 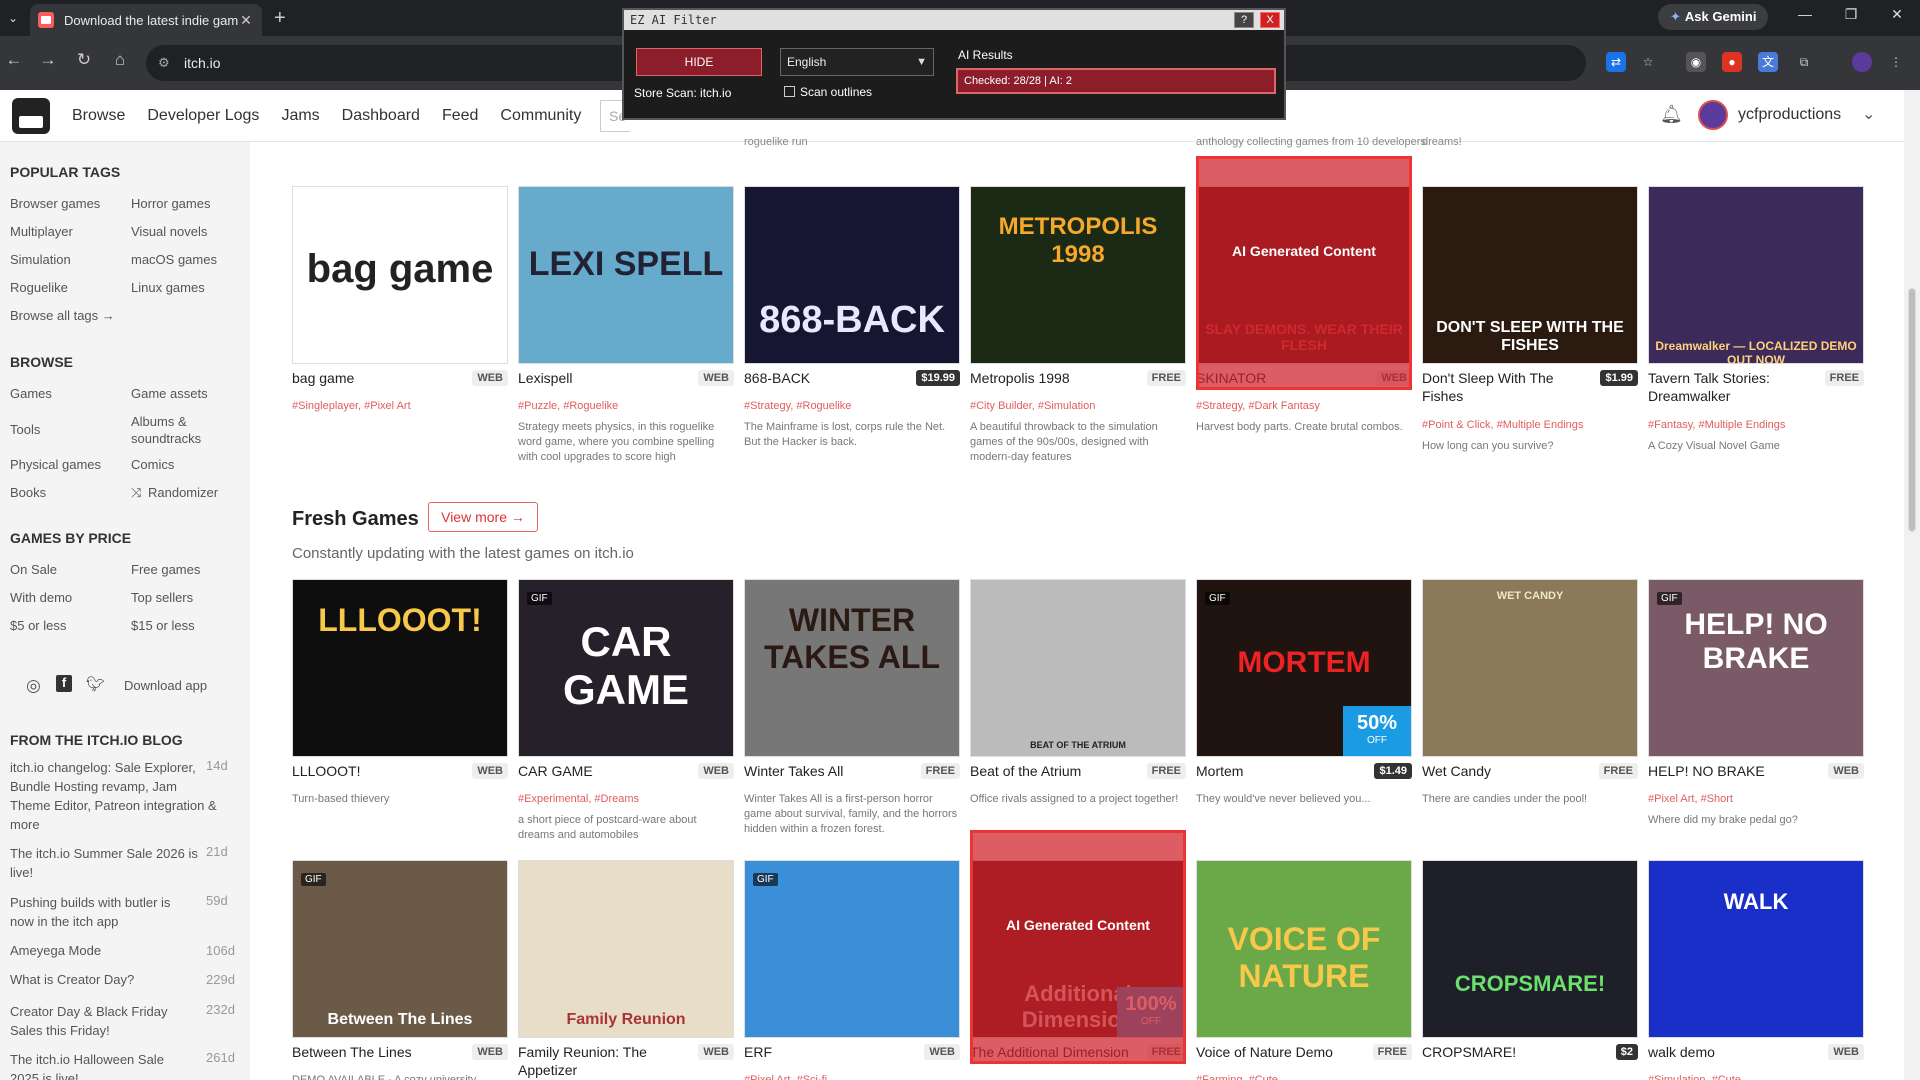 What do you see at coordinates (626, 799) in the screenshot?
I see `game-tags: #Experimental, #Dreams` at bounding box center [626, 799].